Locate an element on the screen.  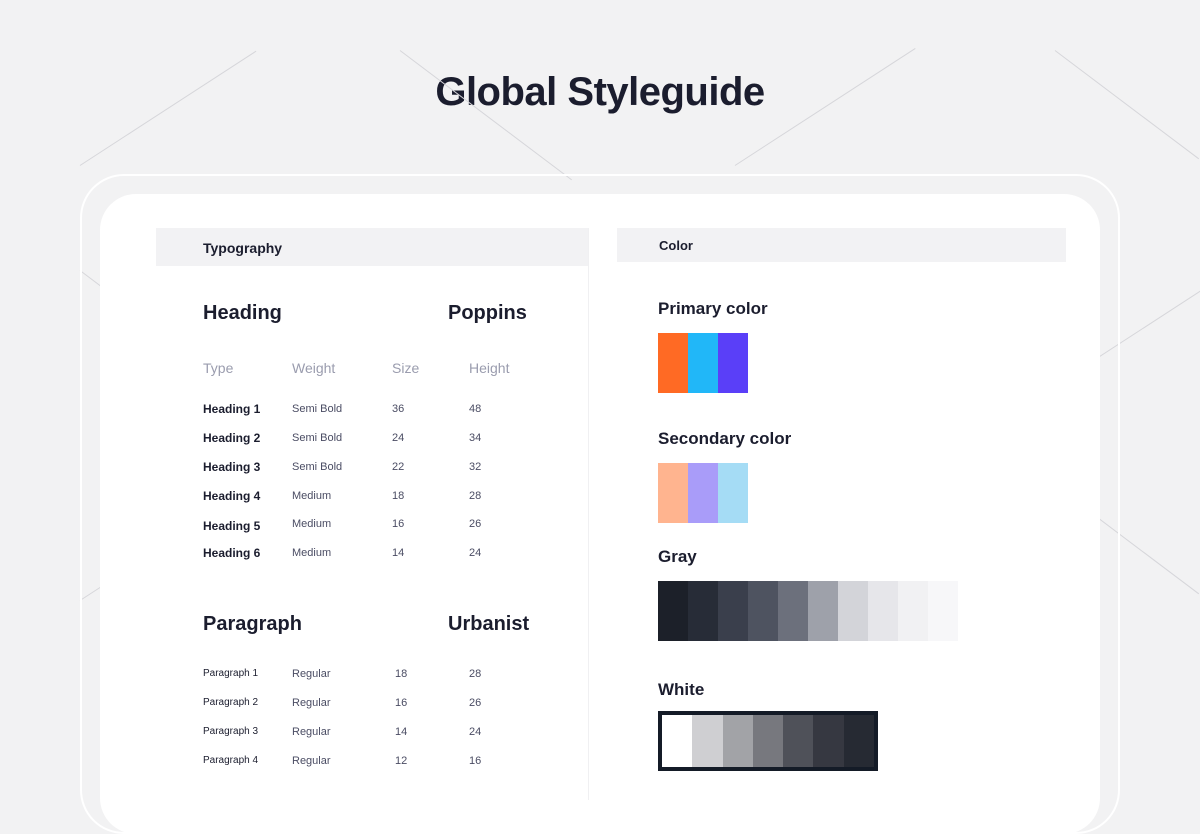
color-section-label: Color is located at coordinates (676, 245).